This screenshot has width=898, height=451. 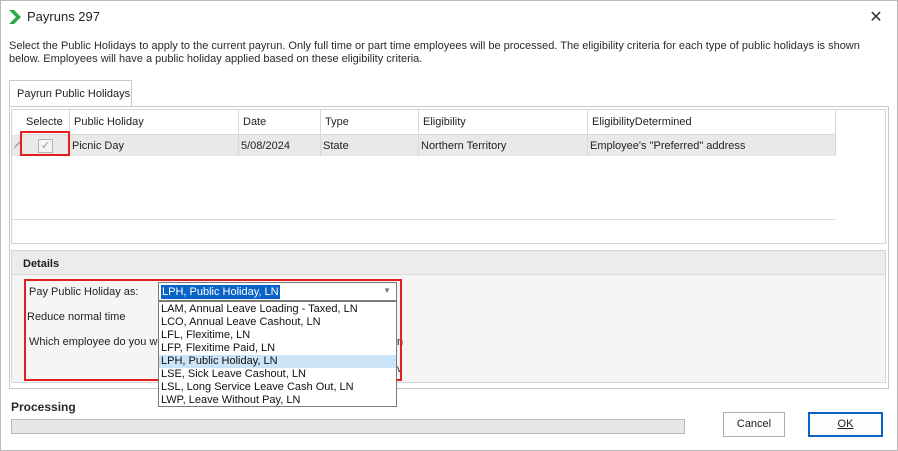 What do you see at coordinates (754, 424) in the screenshot?
I see `cancel-button: Cancel` at bounding box center [754, 424].